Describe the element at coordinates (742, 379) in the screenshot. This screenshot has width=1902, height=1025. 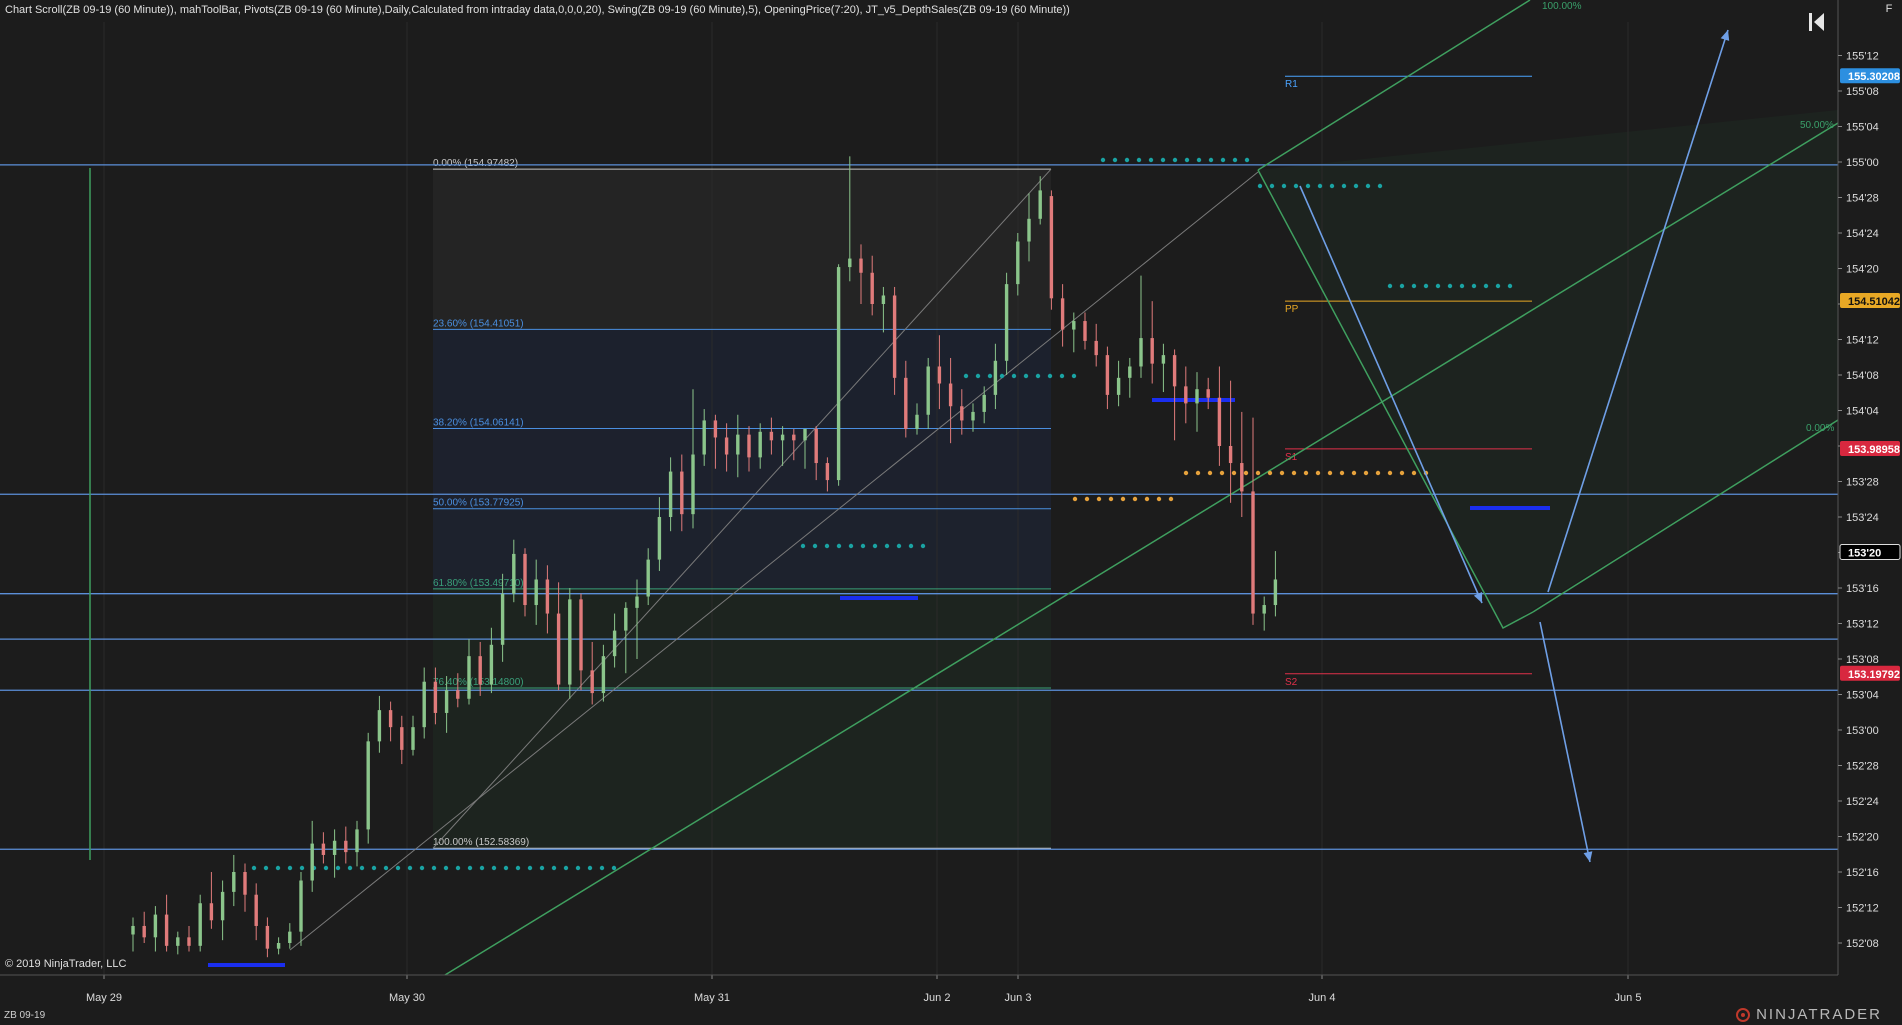
I see `fib-zone-band` at that location.